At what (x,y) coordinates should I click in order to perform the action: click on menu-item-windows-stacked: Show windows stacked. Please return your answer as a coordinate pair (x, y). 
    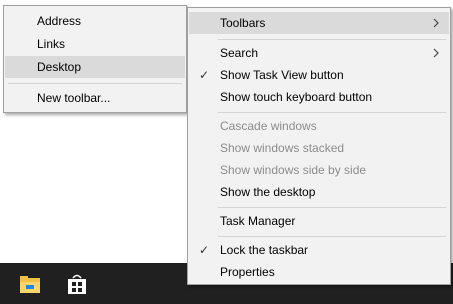
    Looking at the image, I should click on (319, 148).